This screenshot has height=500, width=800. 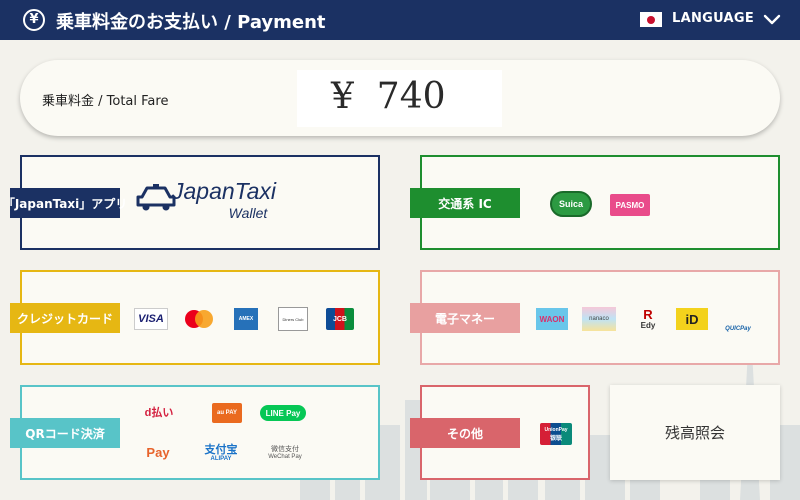 I want to click on balance-inquiry-button: 残高照会, so click(x=695, y=432).